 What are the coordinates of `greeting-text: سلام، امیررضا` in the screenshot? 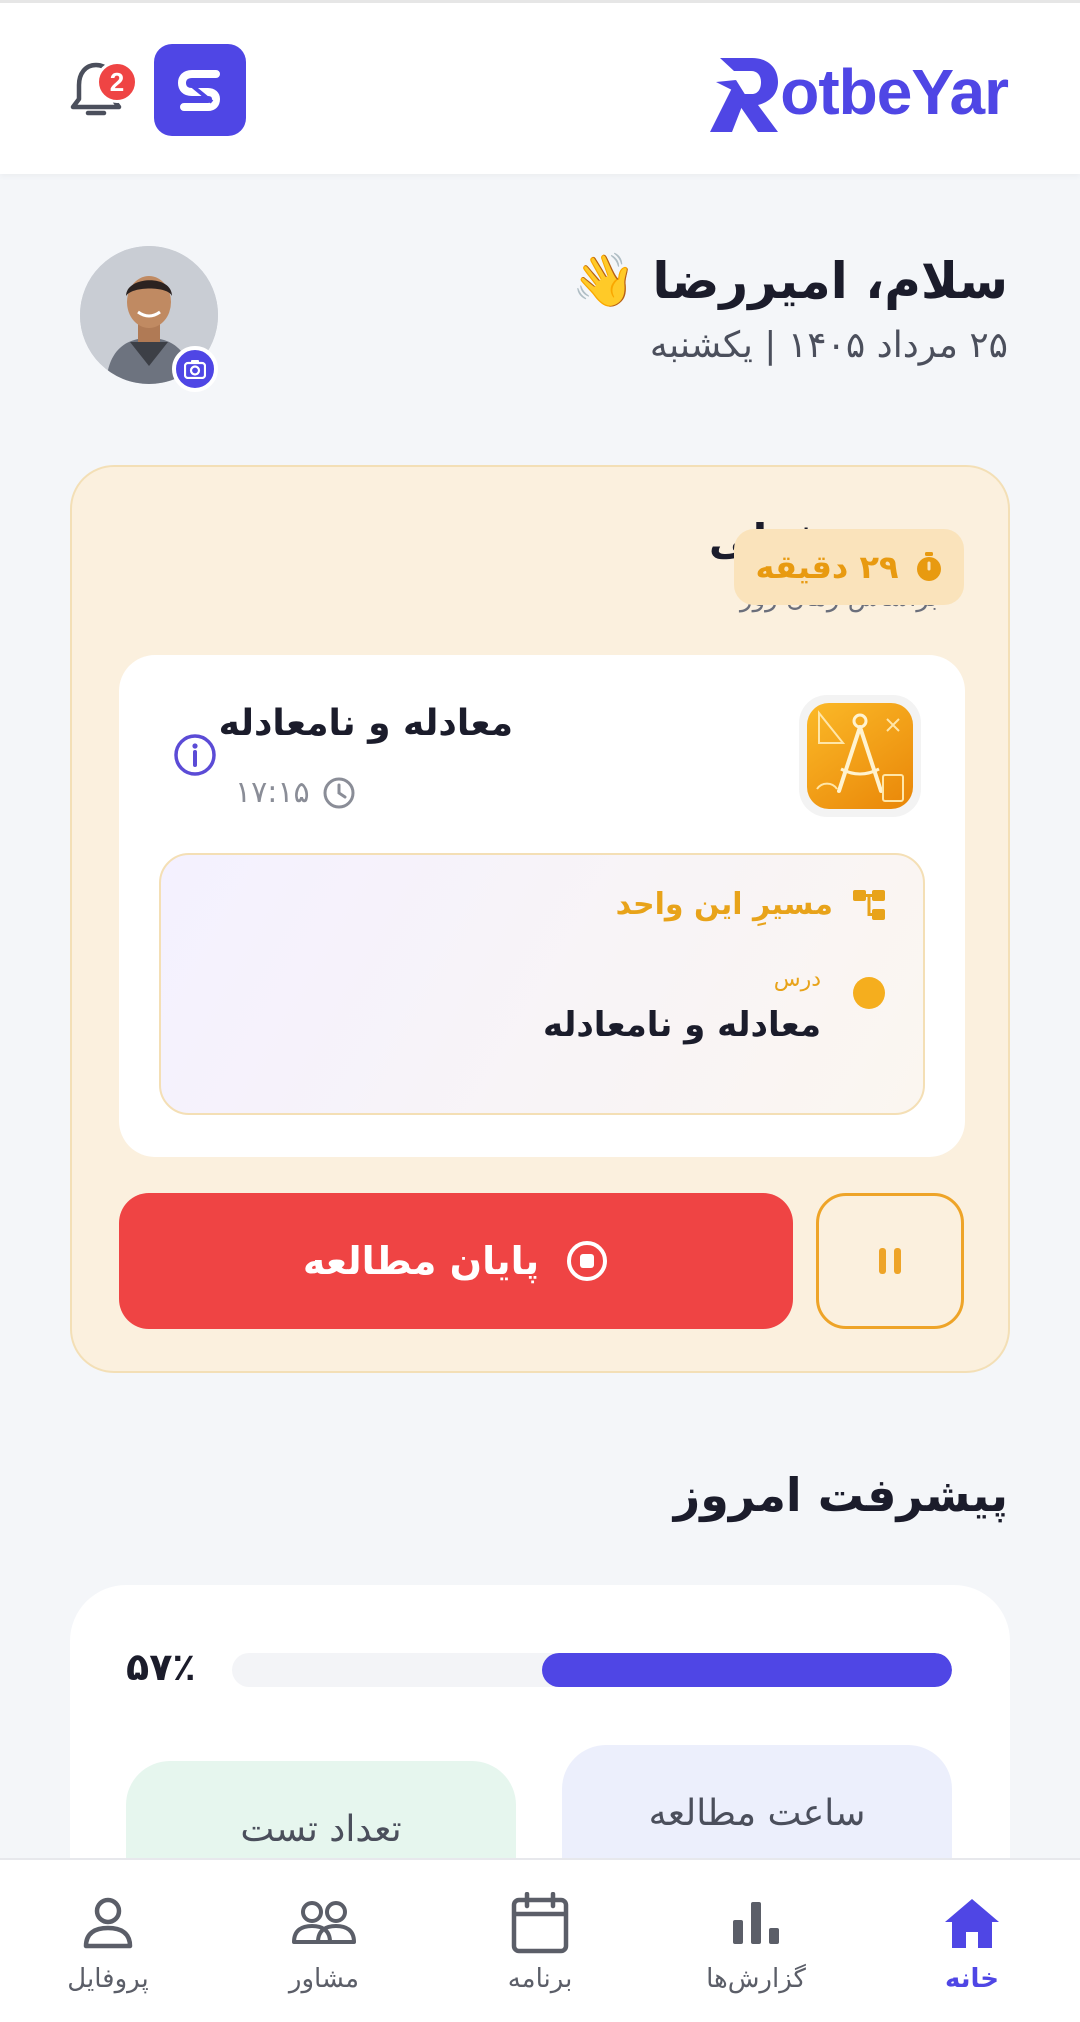 It's located at (830, 280).